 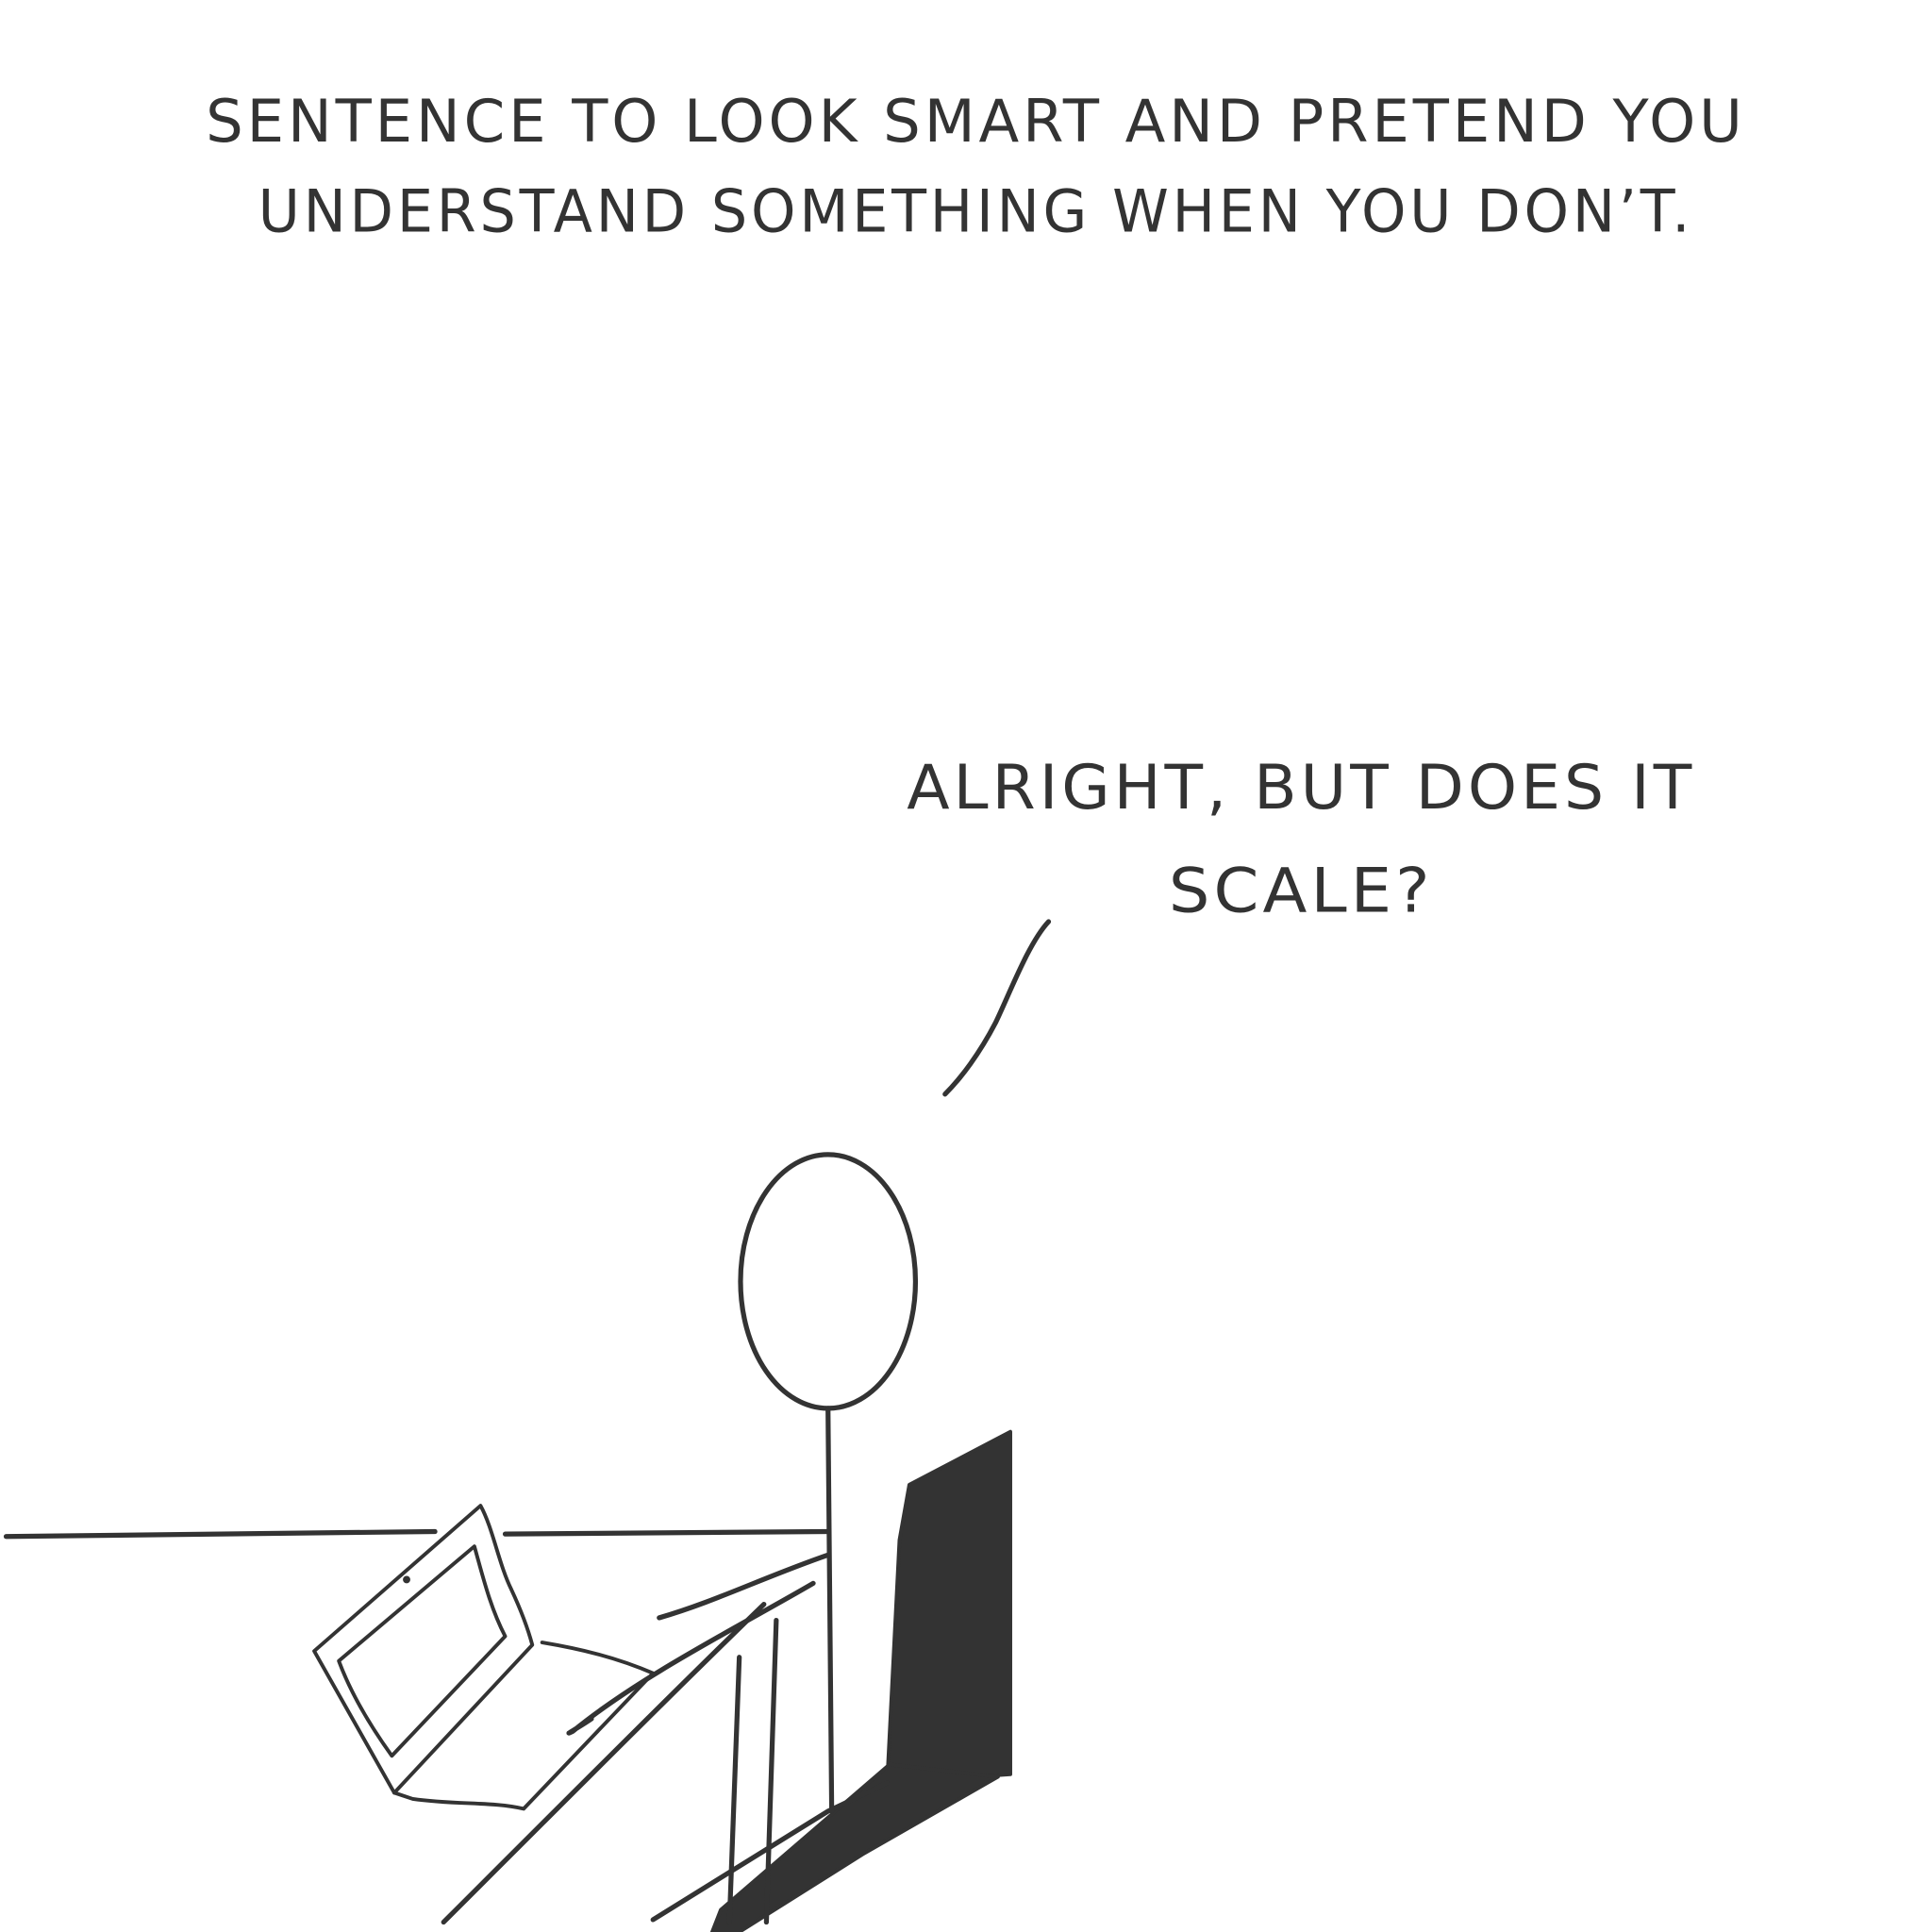 I want to click on chair-back, so click(x=948, y=1607).